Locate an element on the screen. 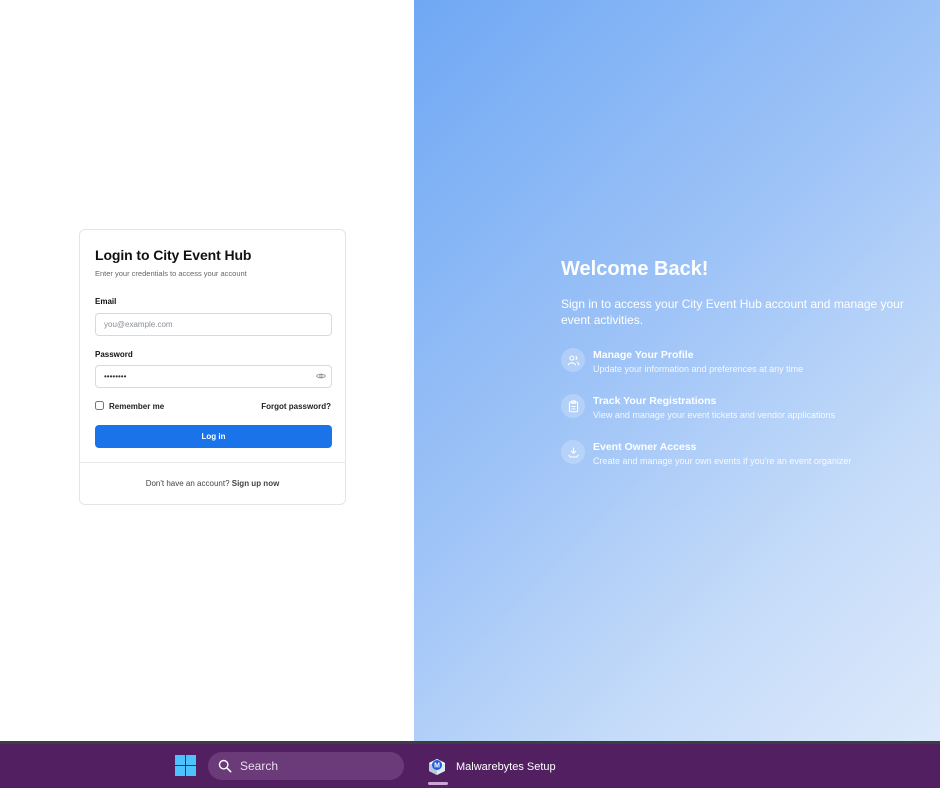  feature-title: Track Your Registrations is located at coordinates (655, 401).